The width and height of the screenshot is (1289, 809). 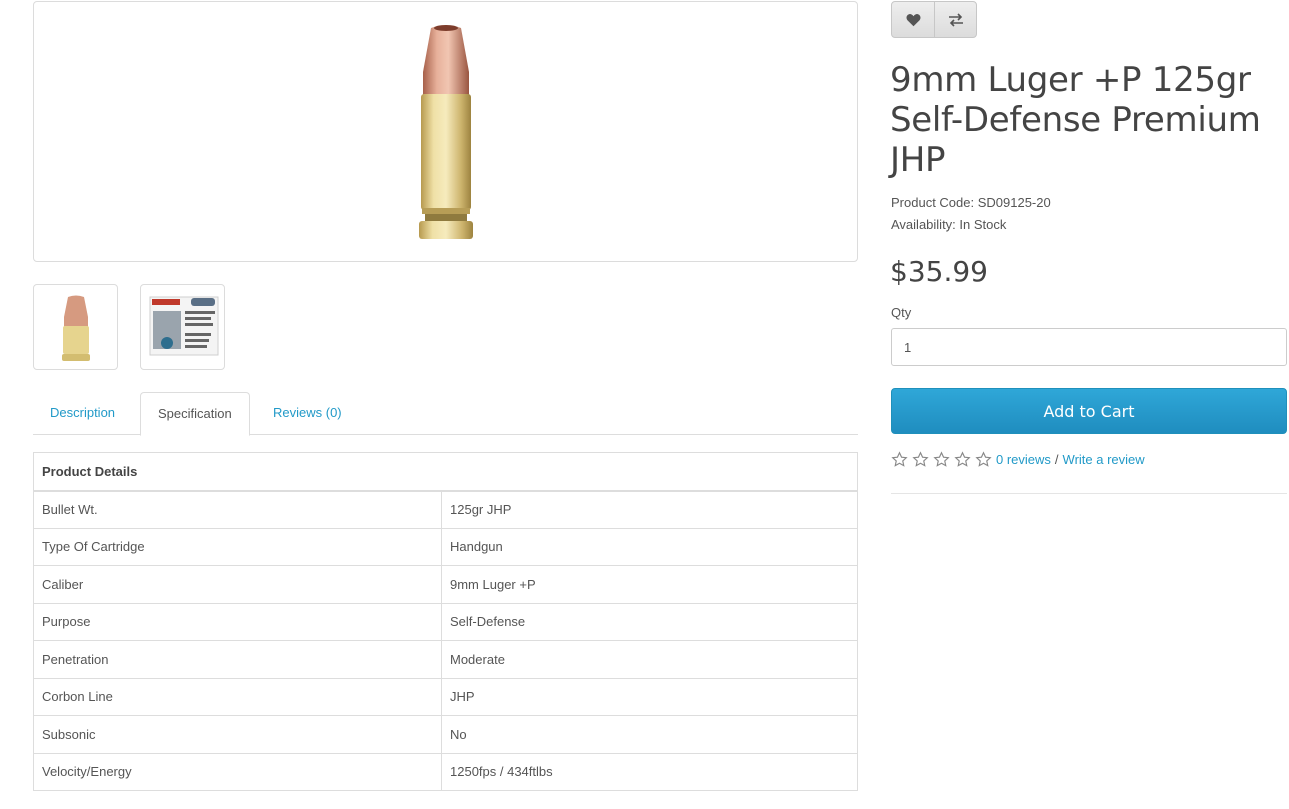 I want to click on divider, so click(x=1089, y=493).